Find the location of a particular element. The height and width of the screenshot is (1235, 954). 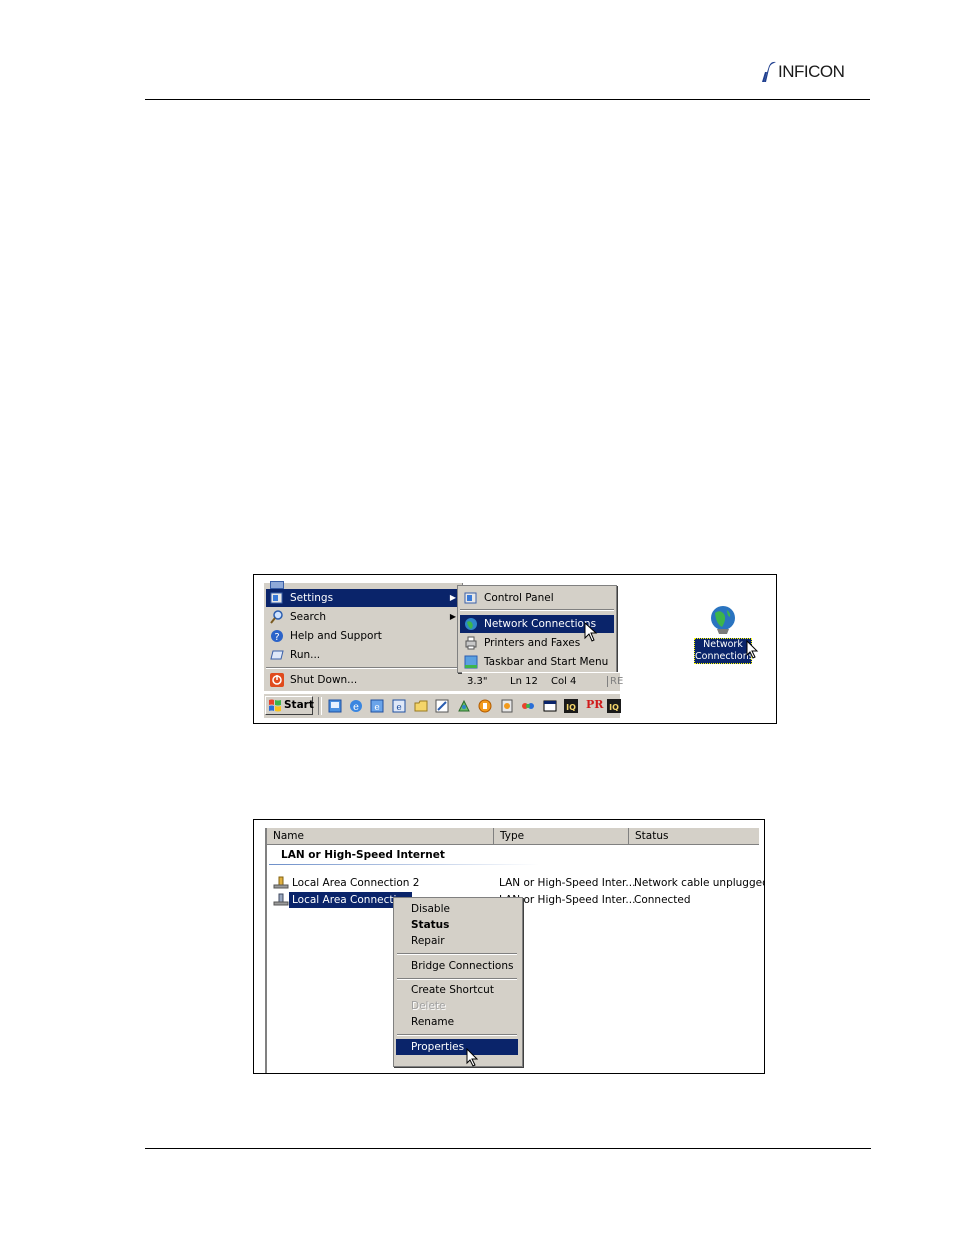

pr-app-icon: PR is located at coordinates (594, 704).